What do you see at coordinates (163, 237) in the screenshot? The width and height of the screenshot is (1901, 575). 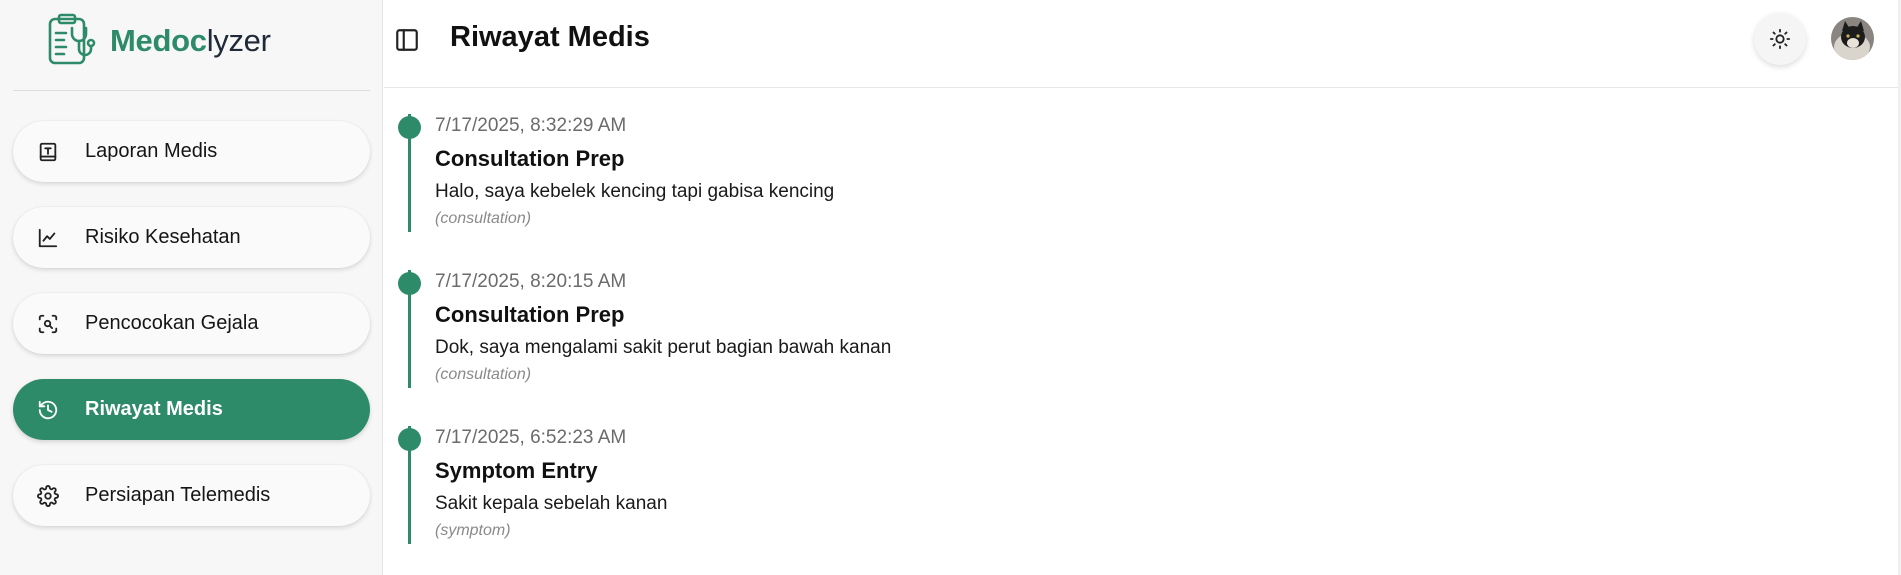 I see `sidebar-item-label: Risiko Kesehatan` at bounding box center [163, 237].